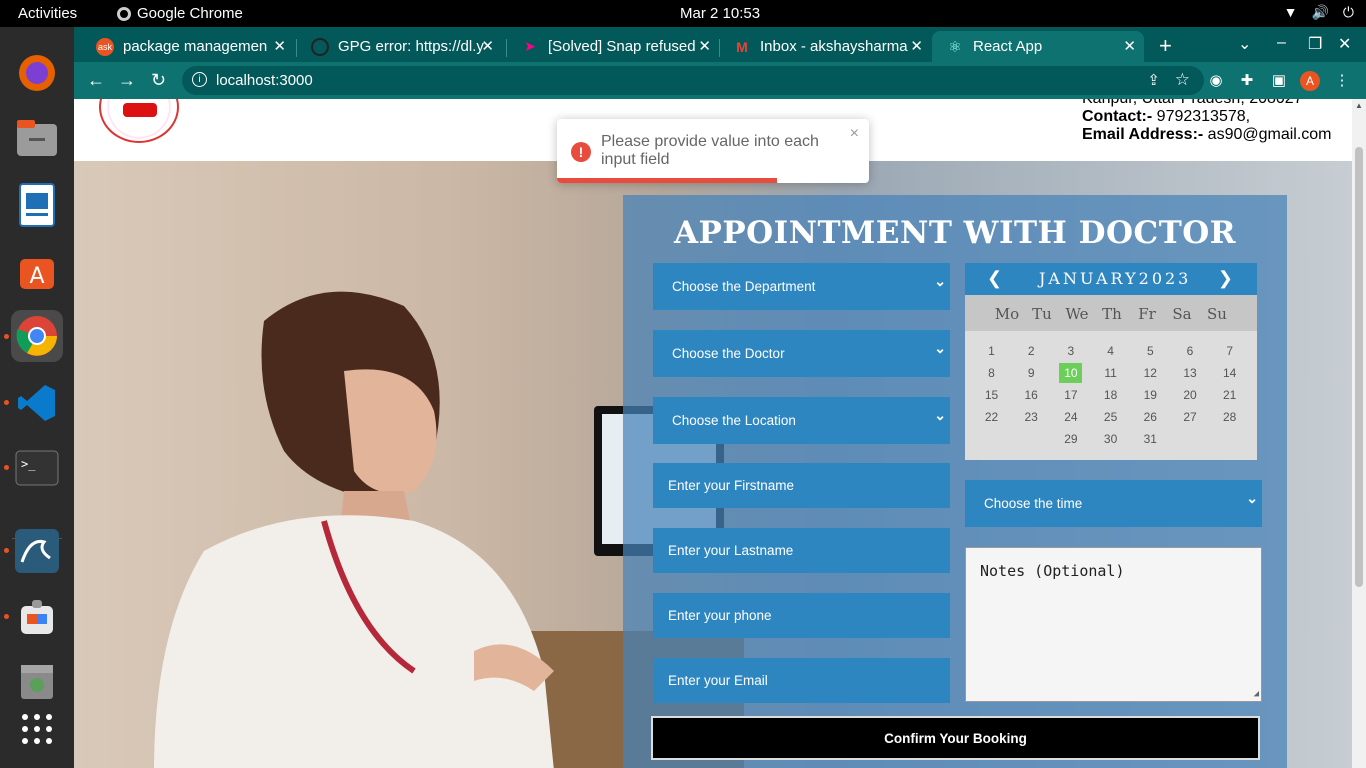 This screenshot has height=768, width=1366. What do you see at coordinates (1070, 439) in the screenshot?
I see `calendar-day: 29` at bounding box center [1070, 439].